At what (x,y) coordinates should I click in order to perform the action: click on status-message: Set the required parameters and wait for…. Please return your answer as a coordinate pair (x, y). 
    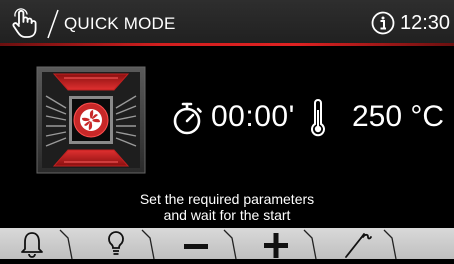
    Looking at the image, I should click on (227, 207).